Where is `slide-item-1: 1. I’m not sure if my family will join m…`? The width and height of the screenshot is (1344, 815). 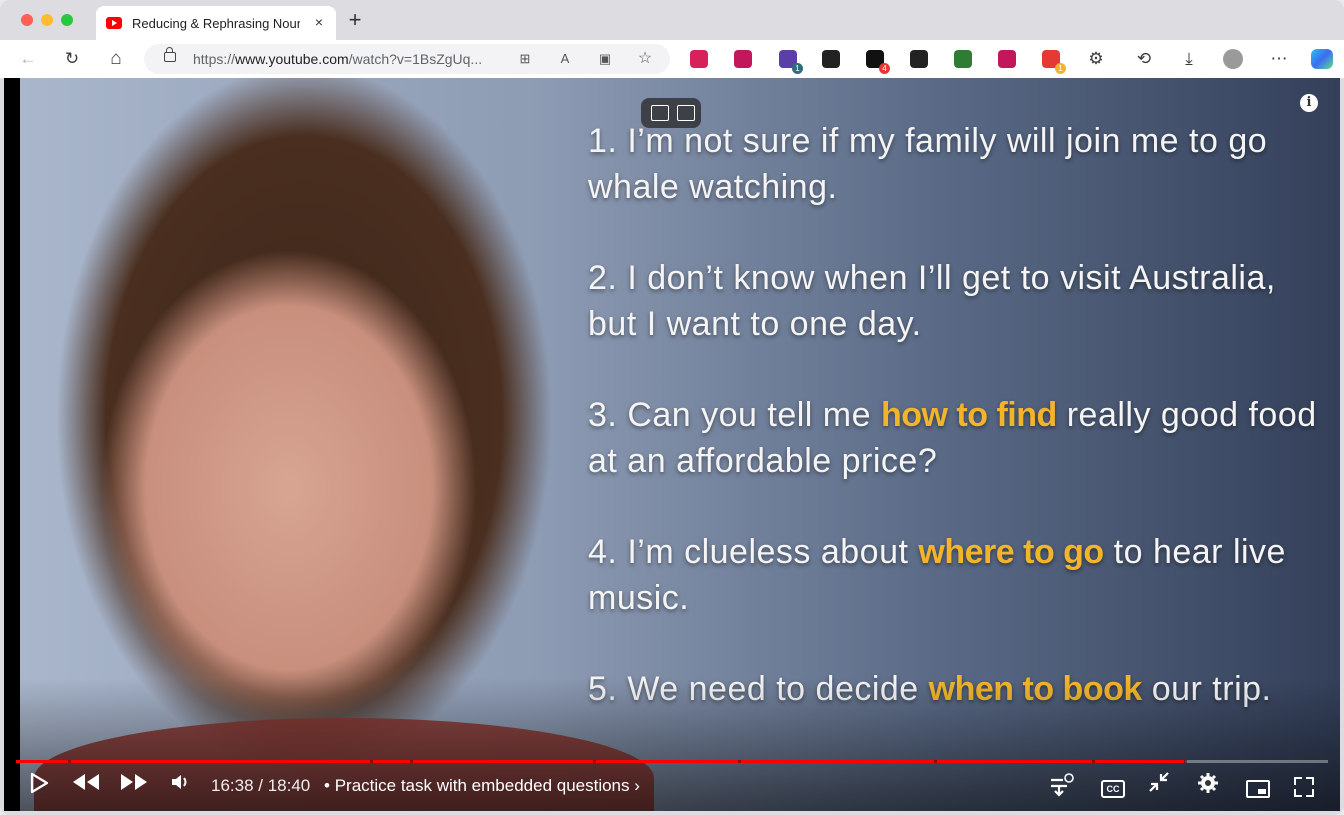 slide-item-1: 1. I’m not sure if my family will join m… is located at coordinates (958, 164).